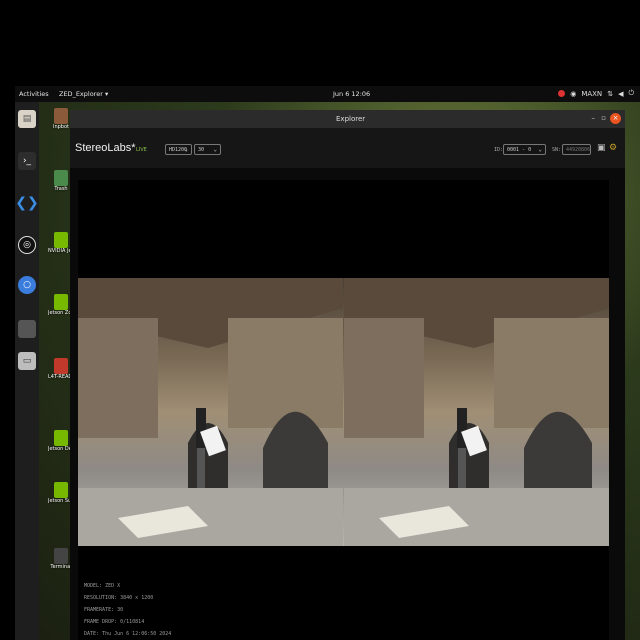 The height and width of the screenshot is (640, 640). What do you see at coordinates (602, 148) in the screenshot?
I see `refresh-icon: ▣` at bounding box center [602, 148].